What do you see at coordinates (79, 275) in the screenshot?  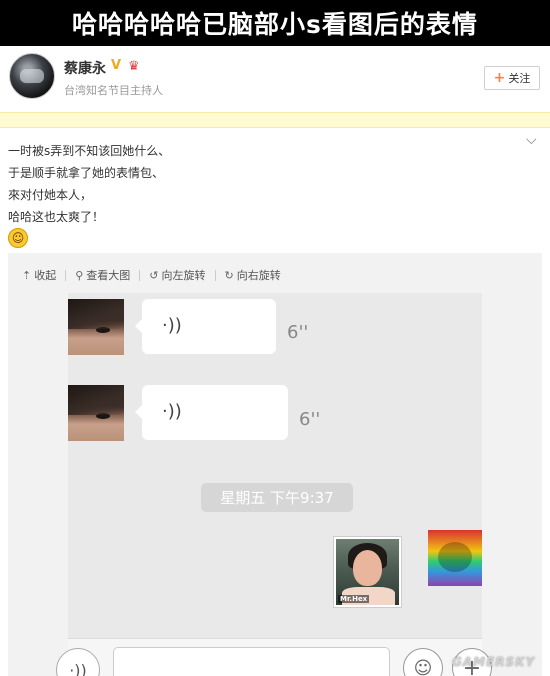 I see `magnifier-icon: ⚲` at bounding box center [79, 275].